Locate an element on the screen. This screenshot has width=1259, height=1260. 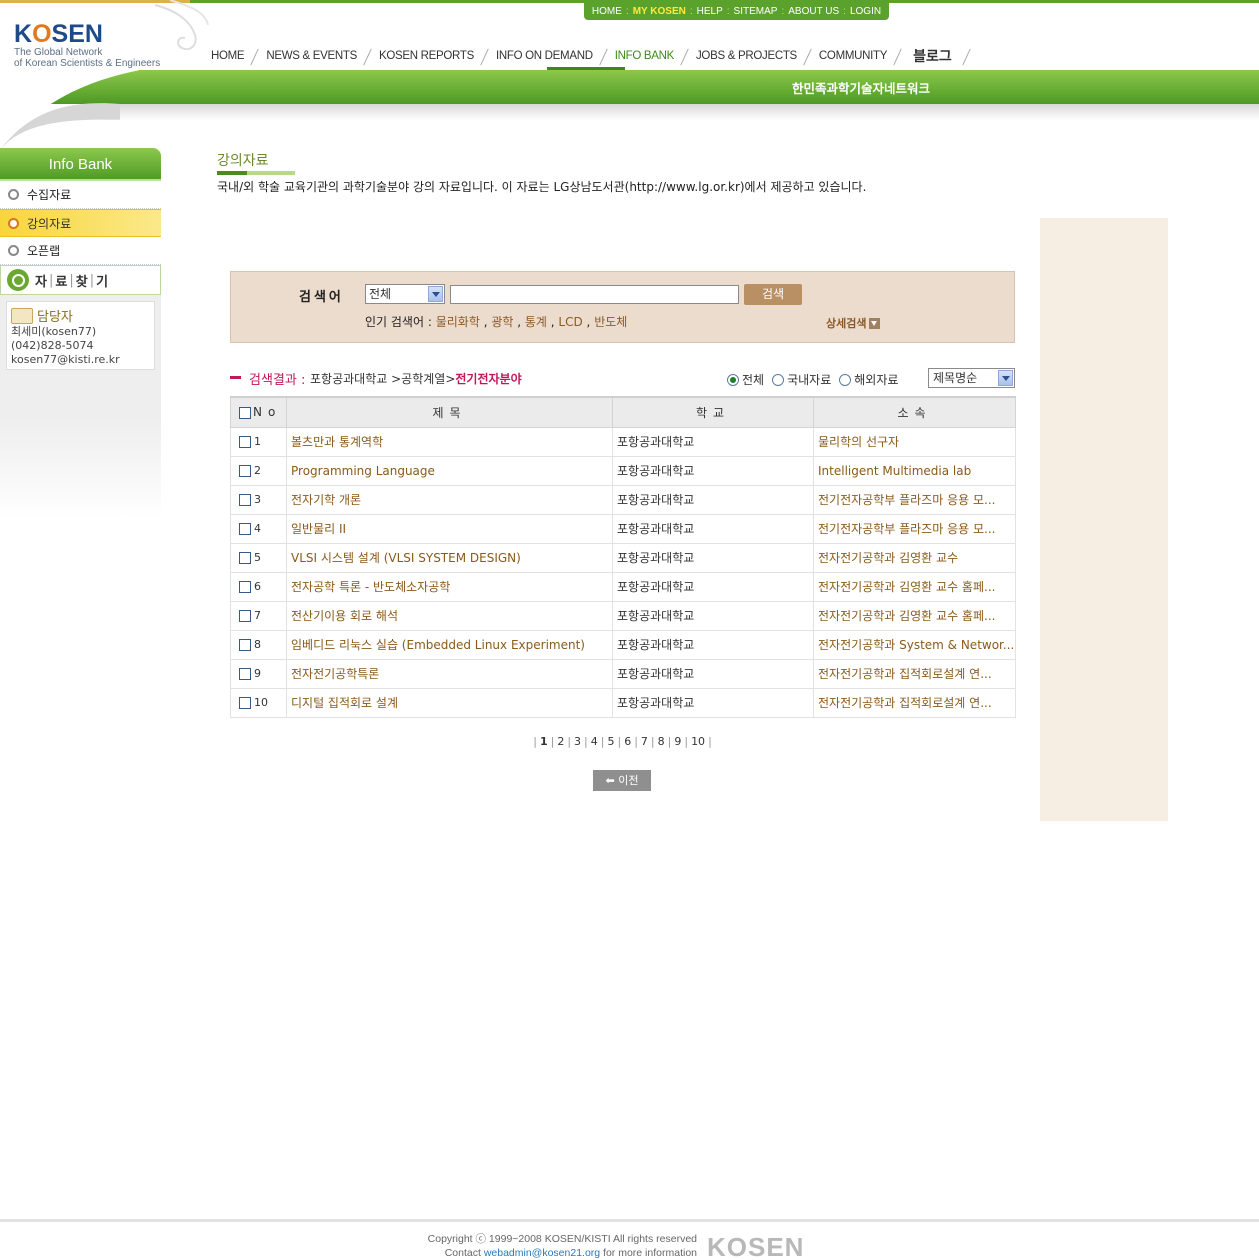
find-part-1: 자 is located at coordinates (41, 282).